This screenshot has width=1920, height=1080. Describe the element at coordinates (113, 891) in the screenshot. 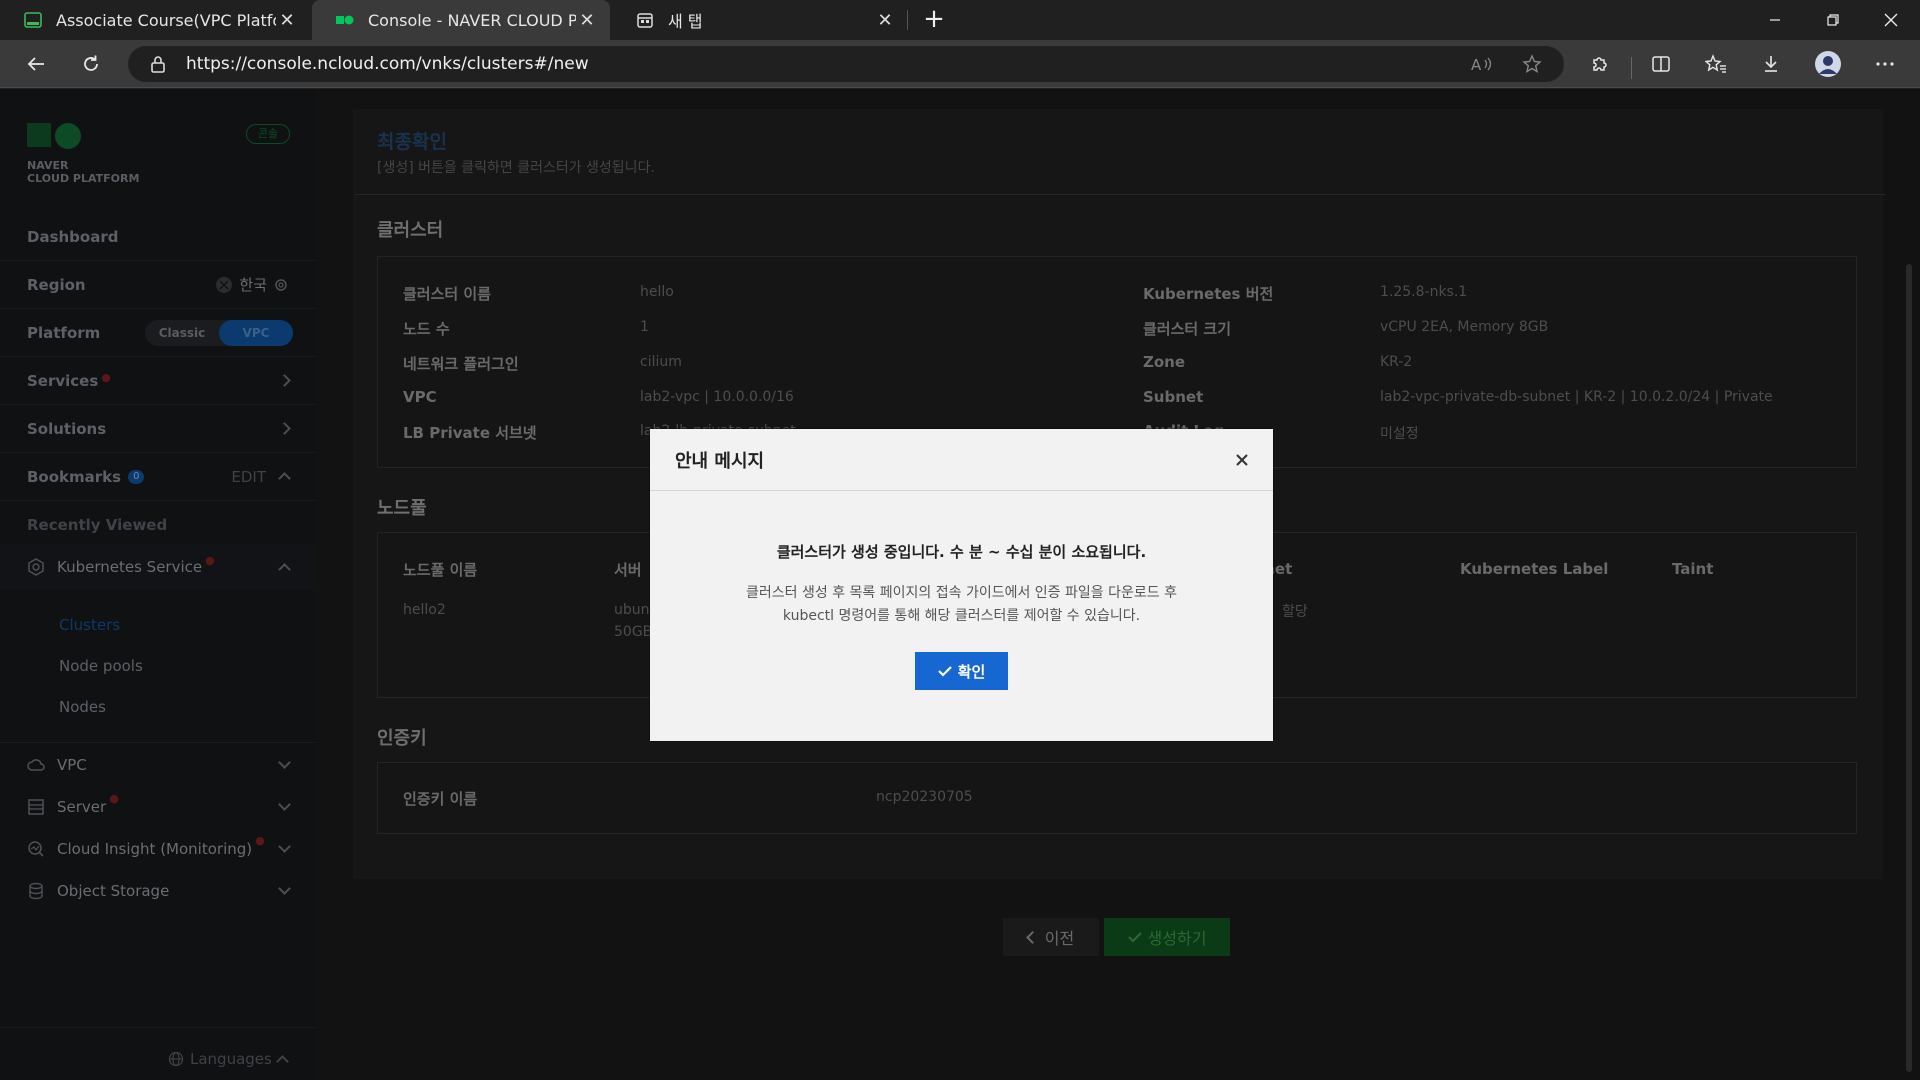

I see `sidebar-item-label: Object Storage` at that location.